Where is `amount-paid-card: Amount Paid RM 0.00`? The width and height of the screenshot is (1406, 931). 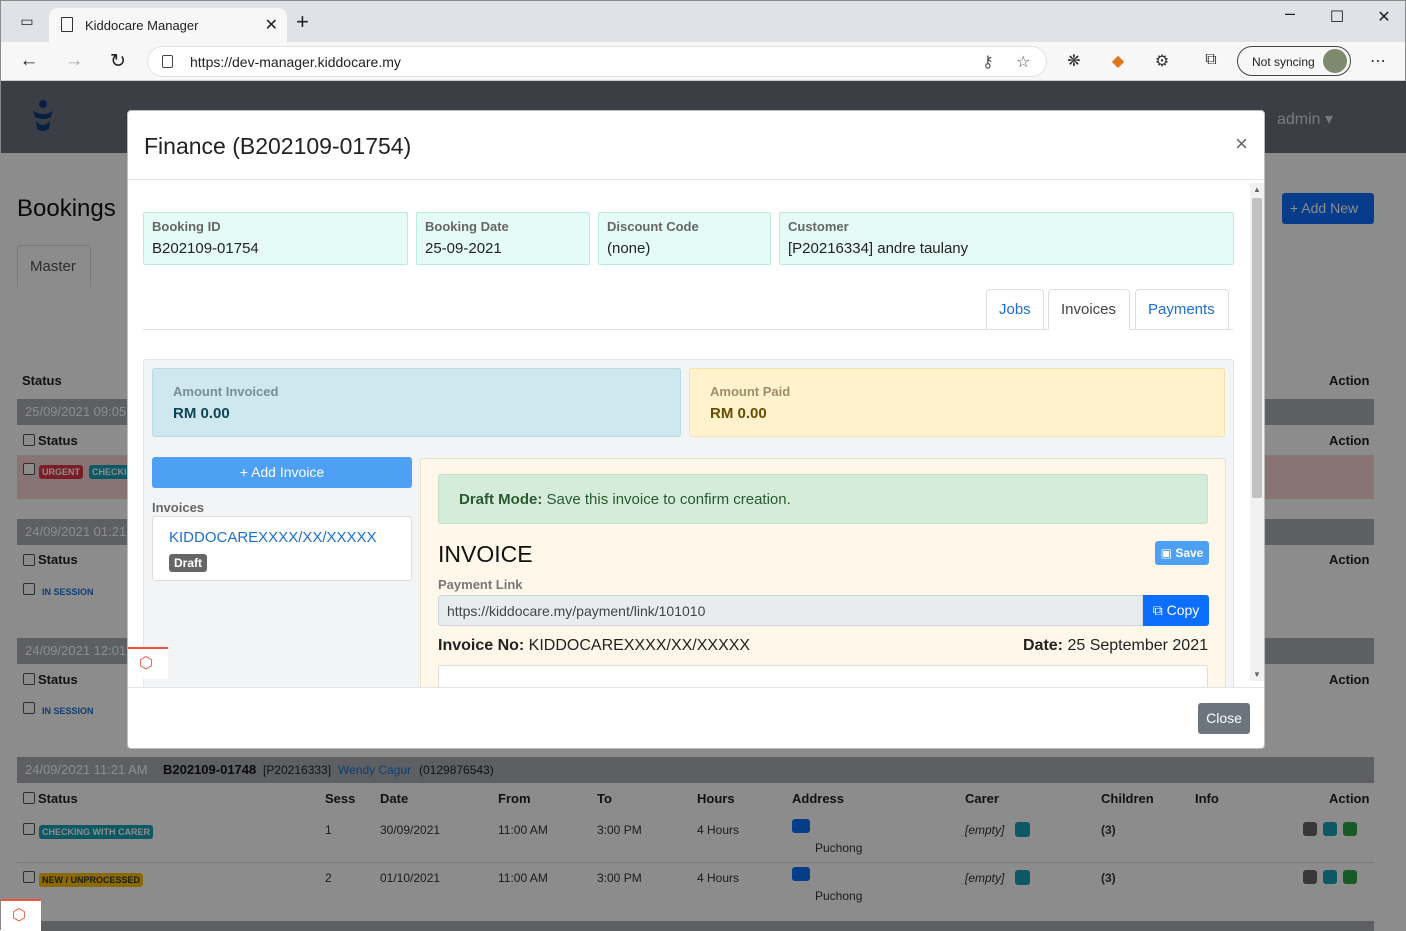
amount-paid-card: Amount Paid RM 0.00 is located at coordinates (957, 402).